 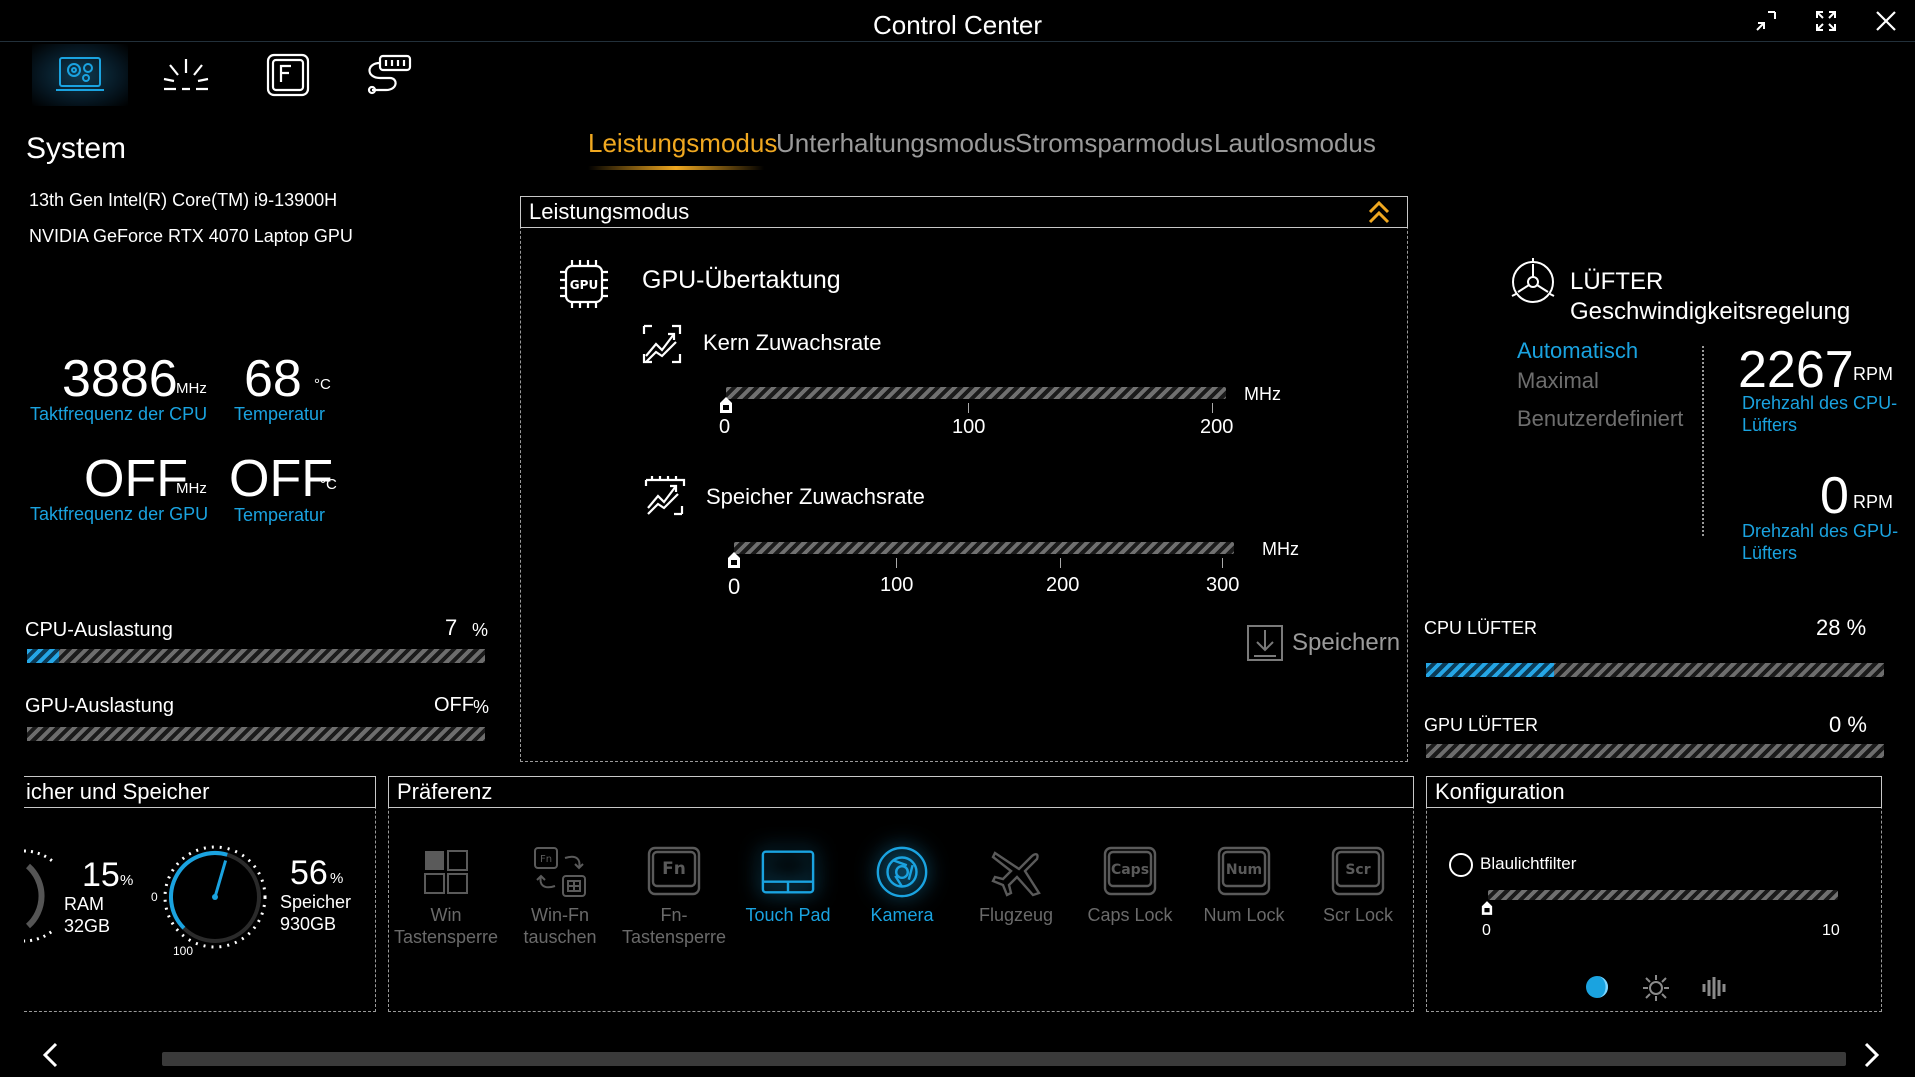 What do you see at coordinates (1130, 915) in the screenshot?
I see `preference-label: Caps Lock` at bounding box center [1130, 915].